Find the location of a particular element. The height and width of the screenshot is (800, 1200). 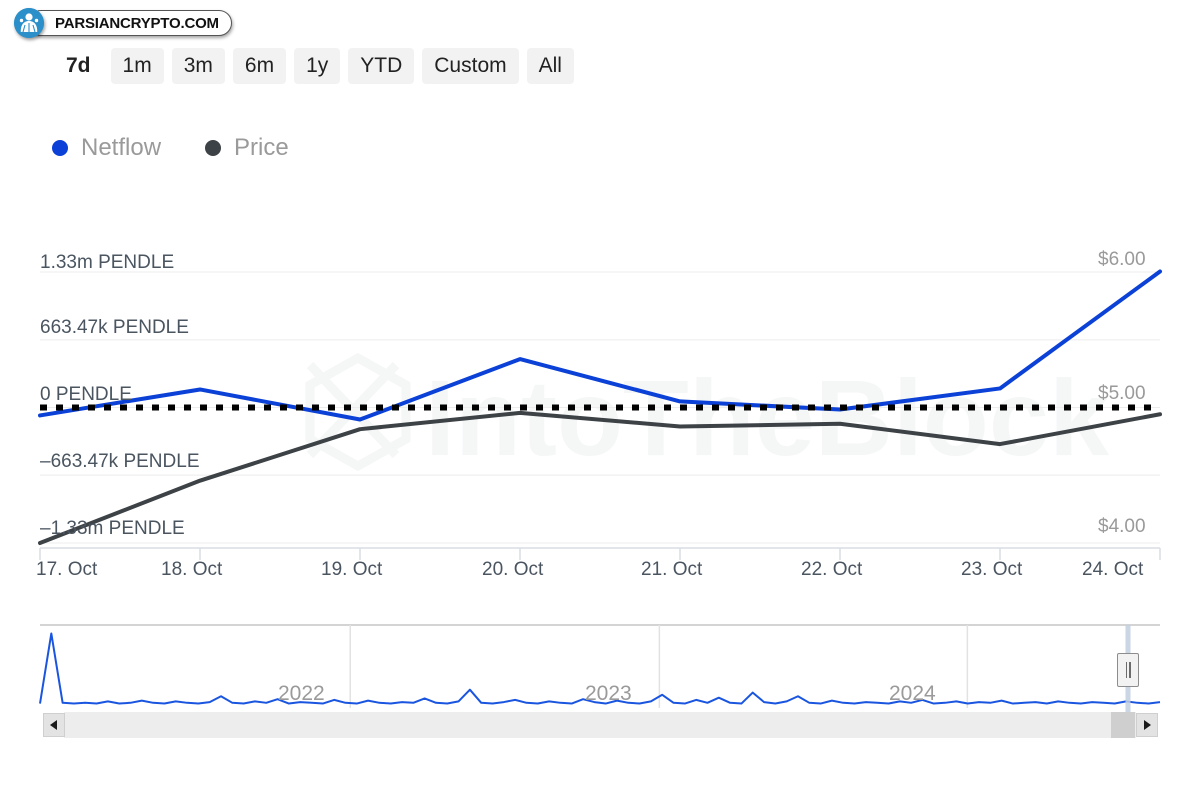

range-selector: 7d 1m 3m 6m 1y YTD Custom All is located at coordinates (314, 66).